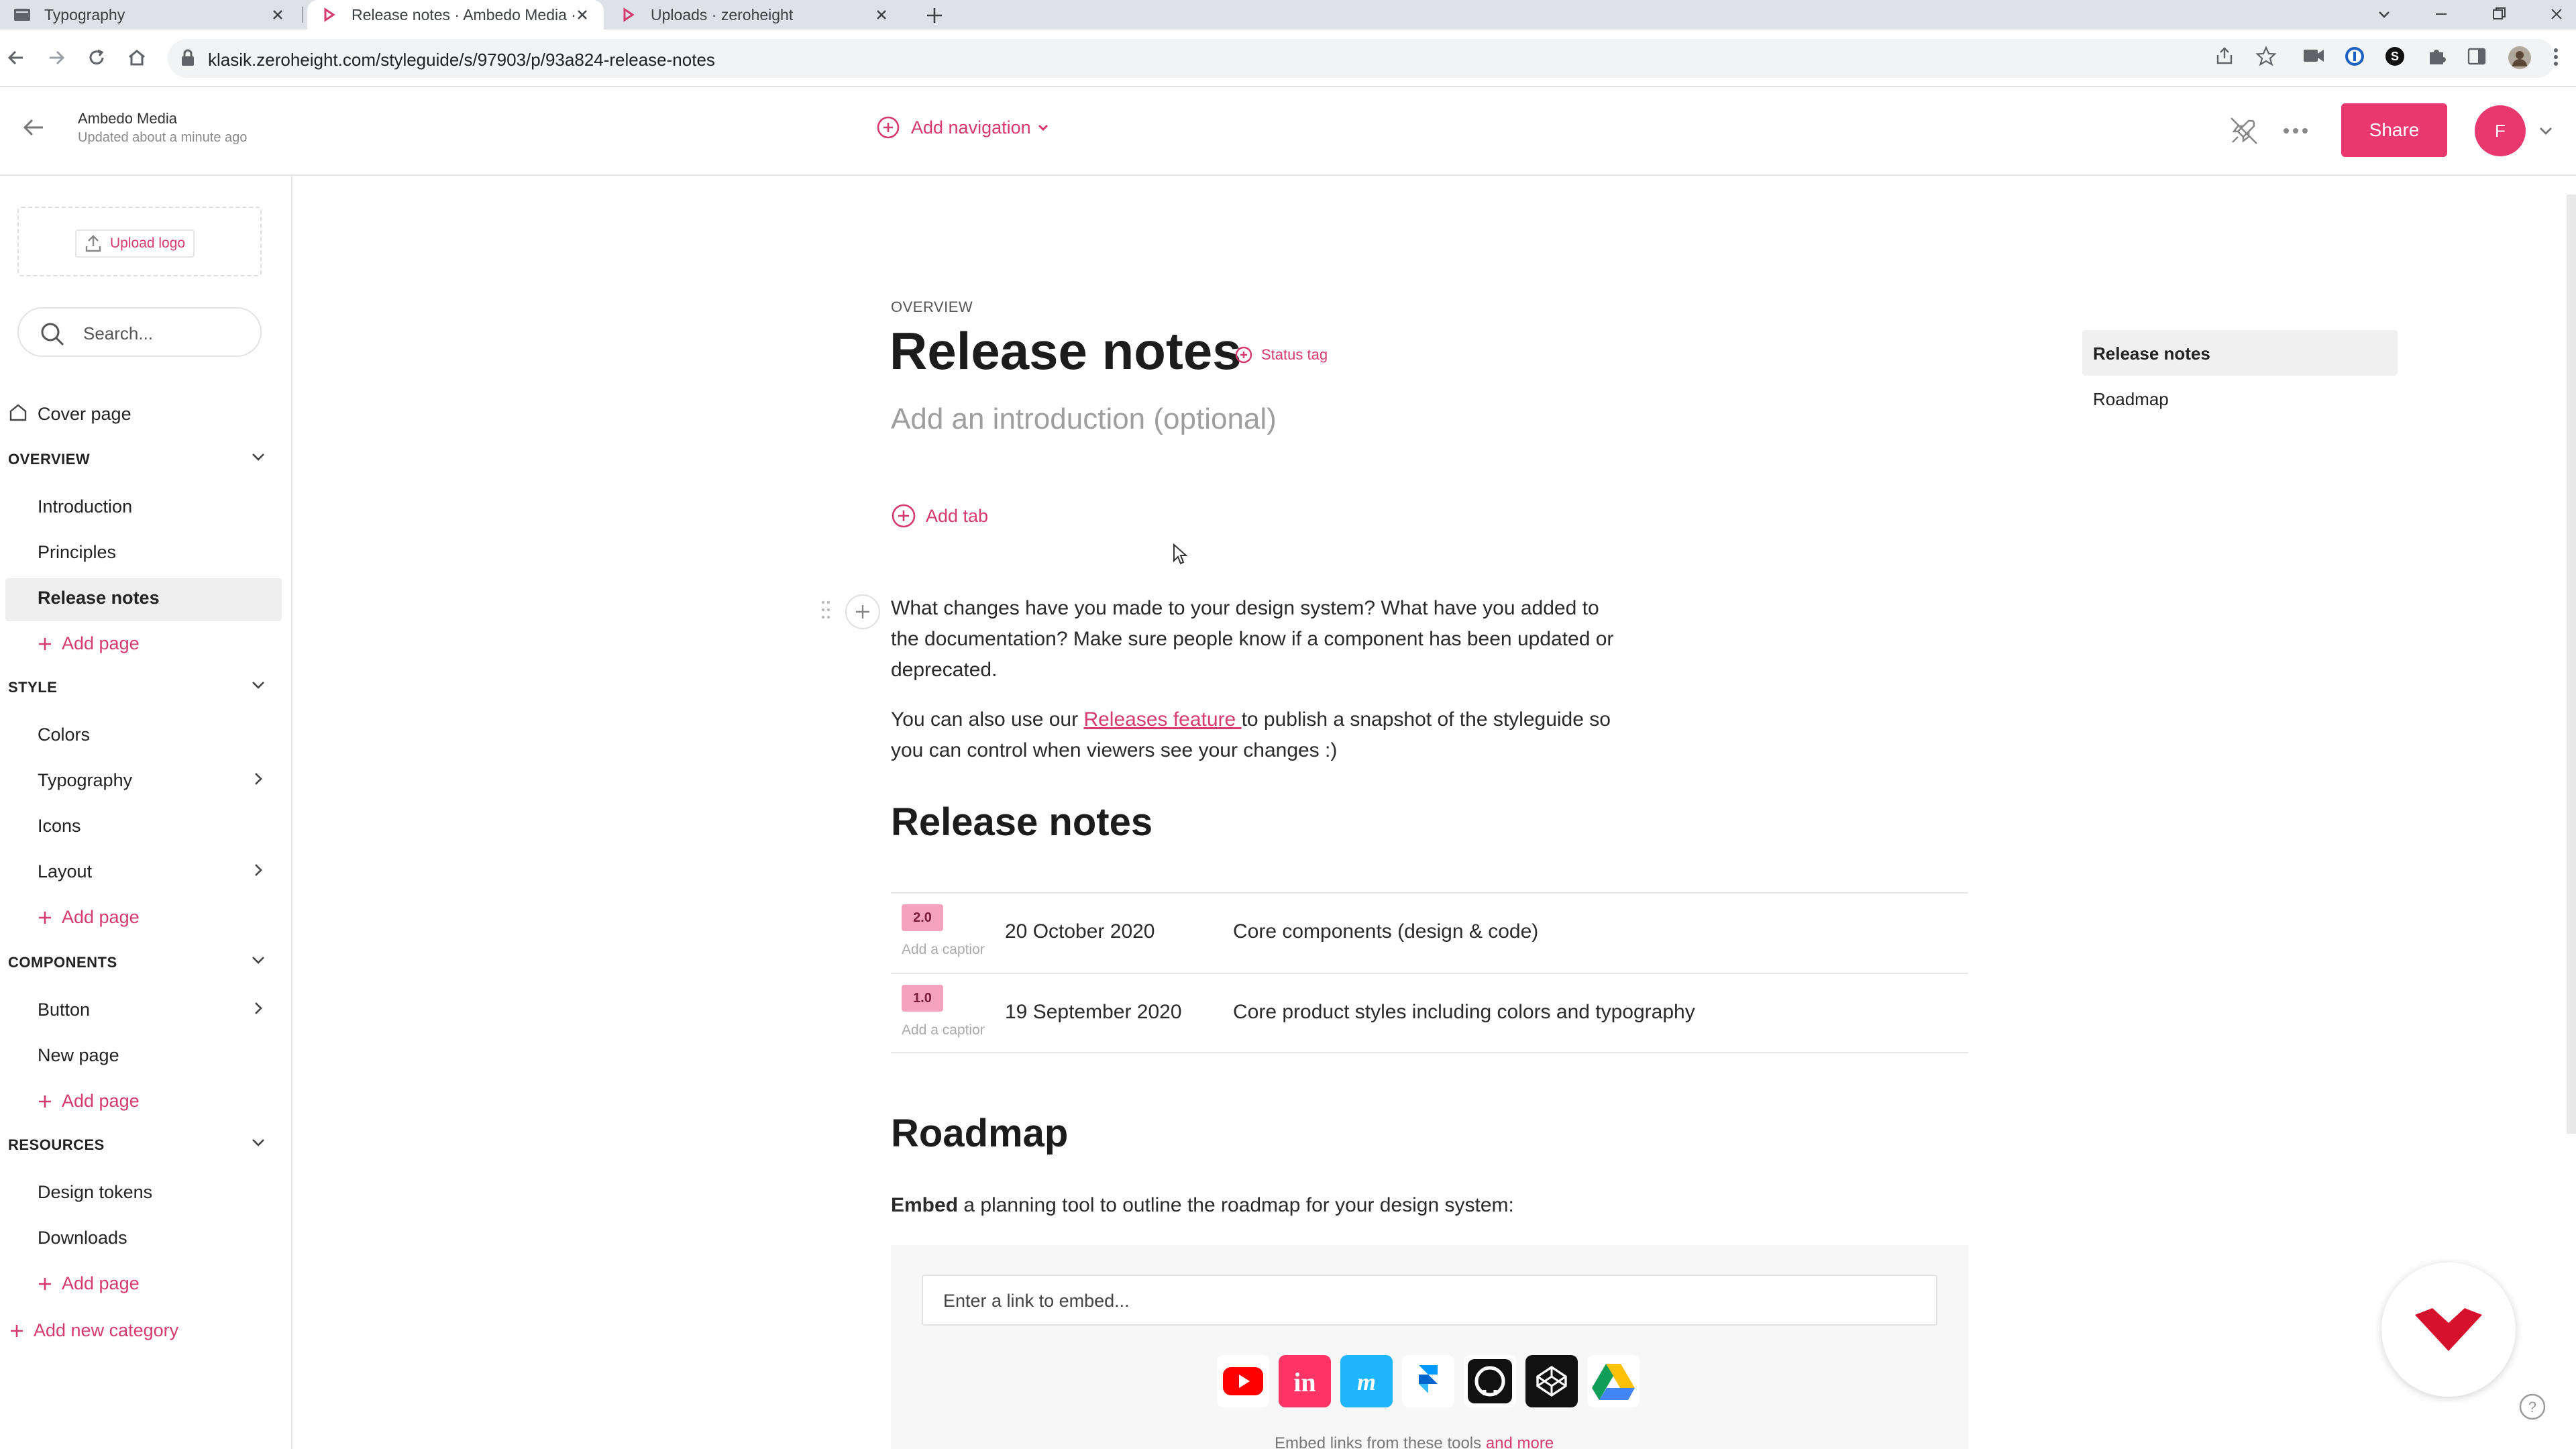  Describe the element at coordinates (1066, 351) in the screenshot. I see `page-title: Release notes` at that location.